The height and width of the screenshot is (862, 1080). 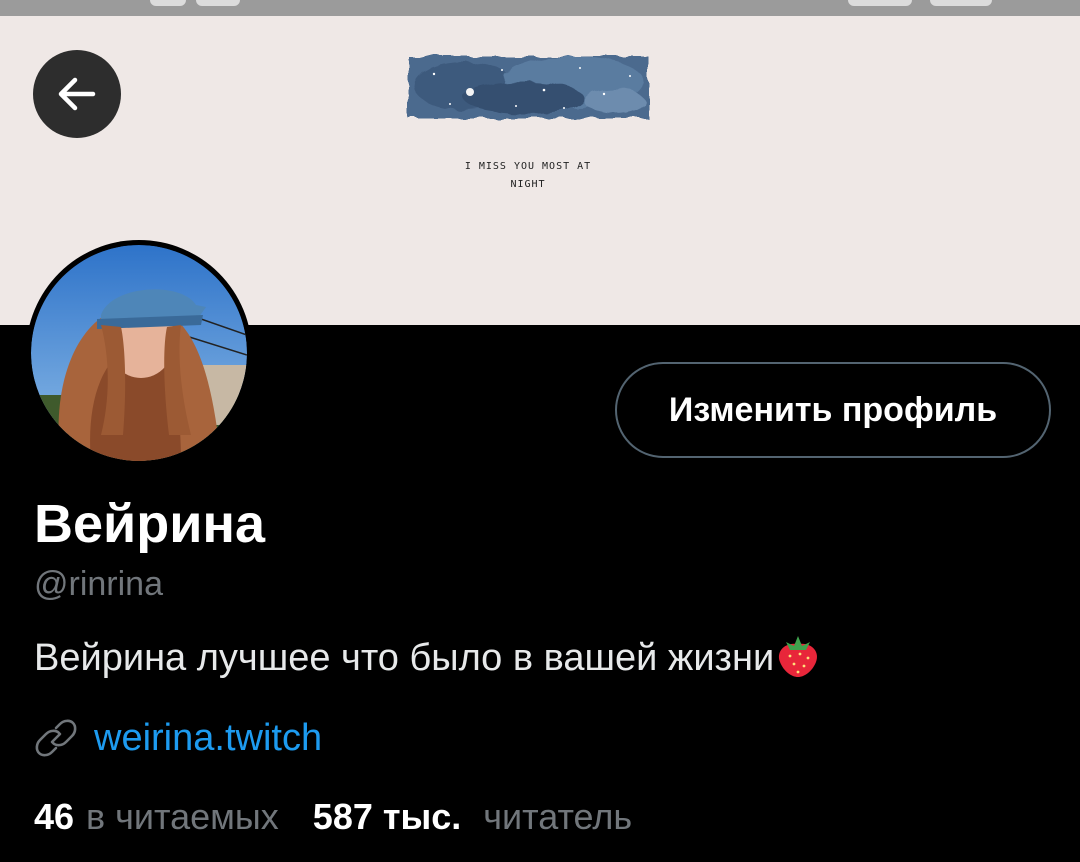 I want to click on username-handle: @rinrina, so click(x=98, y=584).